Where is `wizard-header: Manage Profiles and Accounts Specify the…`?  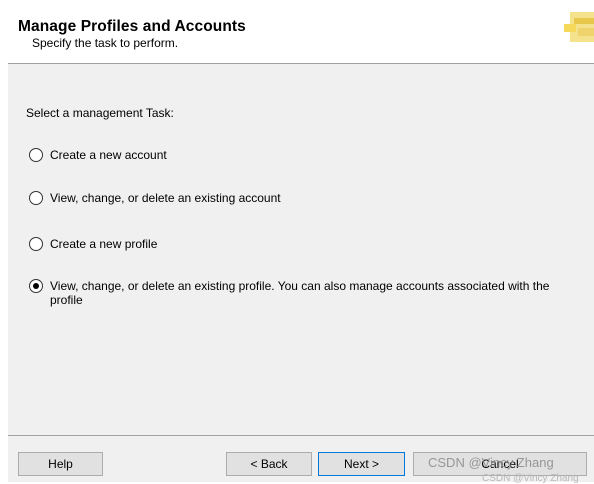 wizard-header: Manage Profiles and Accounts Specify the… is located at coordinates (301, 35).